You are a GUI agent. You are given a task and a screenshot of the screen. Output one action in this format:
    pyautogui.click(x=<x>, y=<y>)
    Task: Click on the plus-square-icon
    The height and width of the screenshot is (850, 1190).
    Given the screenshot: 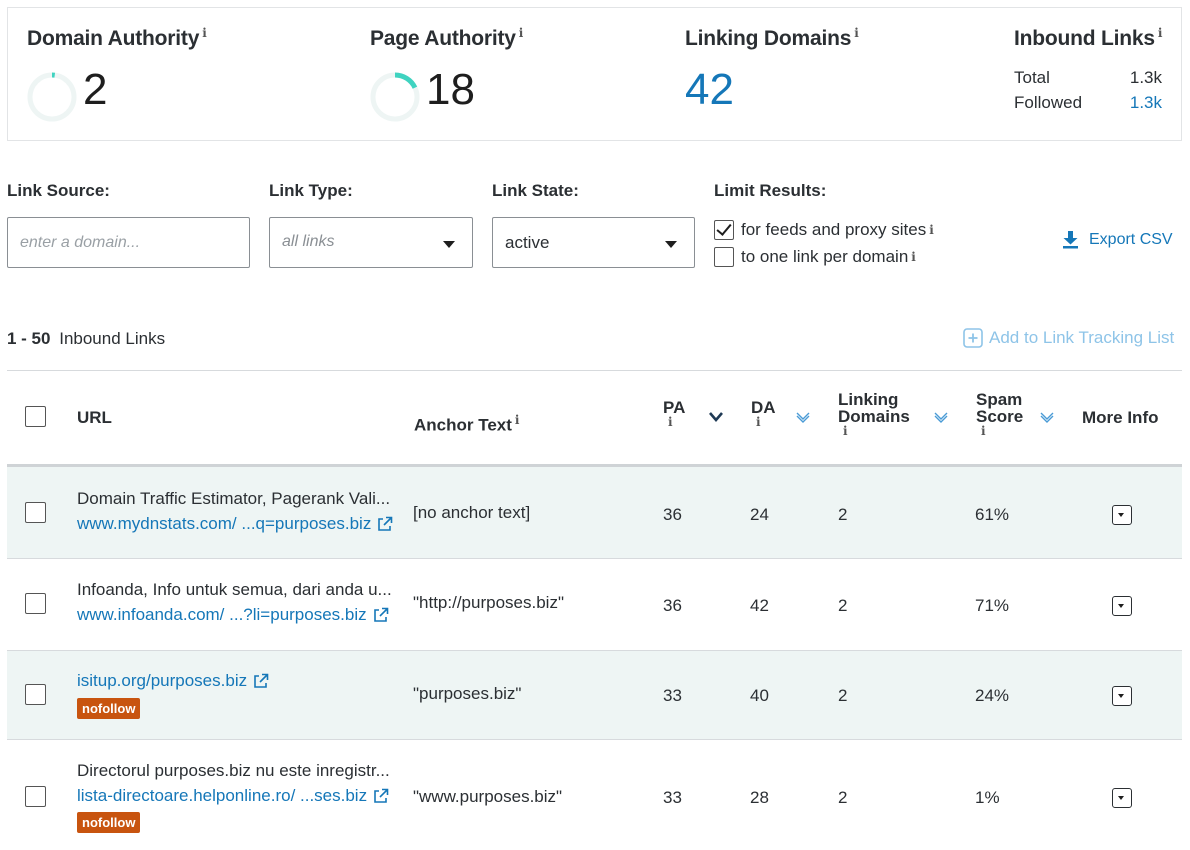 What is the action you would take?
    pyautogui.click(x=973, y=338)
    